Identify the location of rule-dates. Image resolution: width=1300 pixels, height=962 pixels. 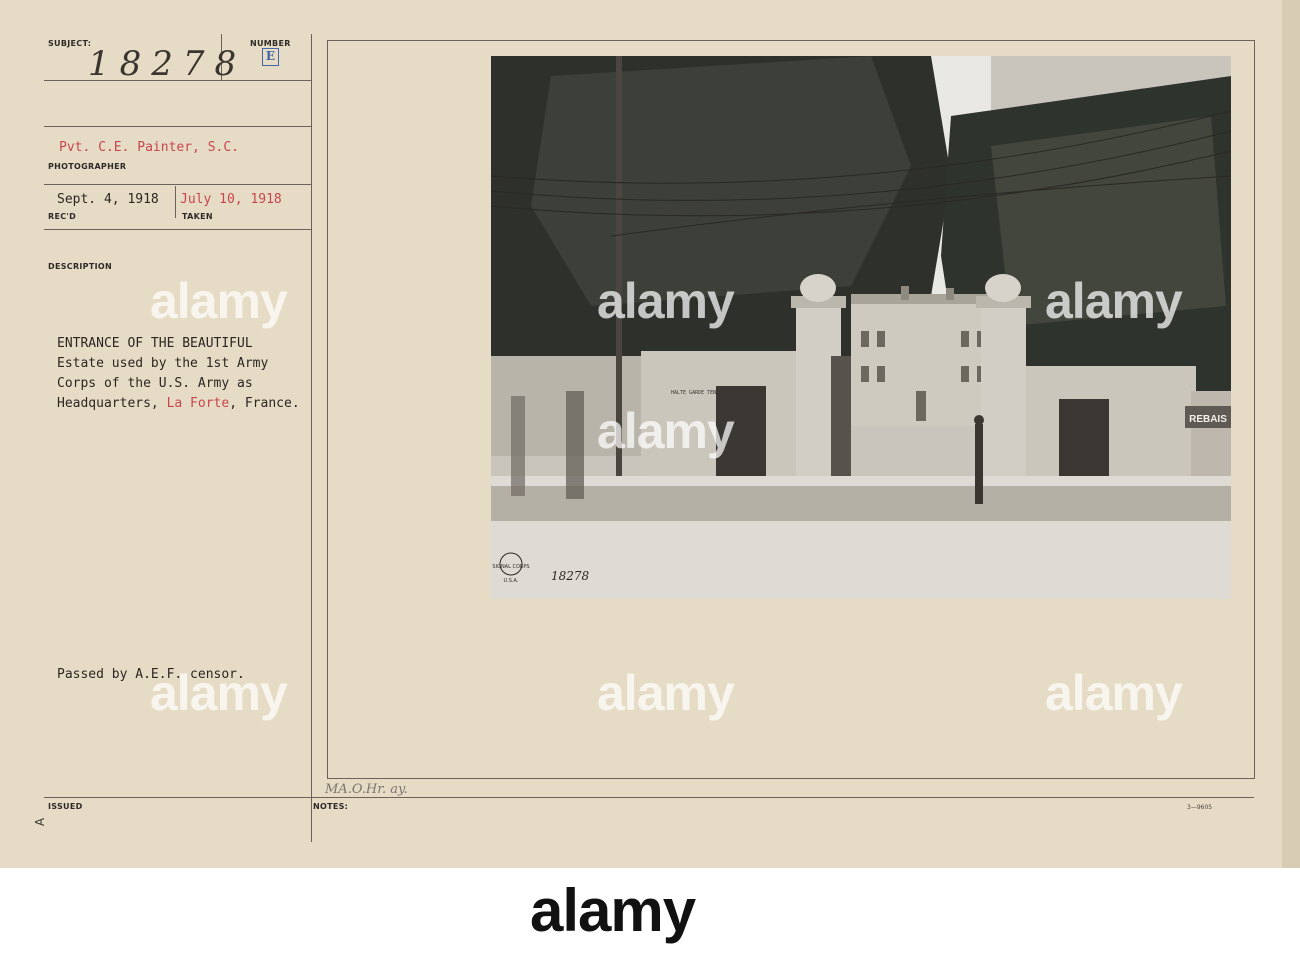
(178, 184).